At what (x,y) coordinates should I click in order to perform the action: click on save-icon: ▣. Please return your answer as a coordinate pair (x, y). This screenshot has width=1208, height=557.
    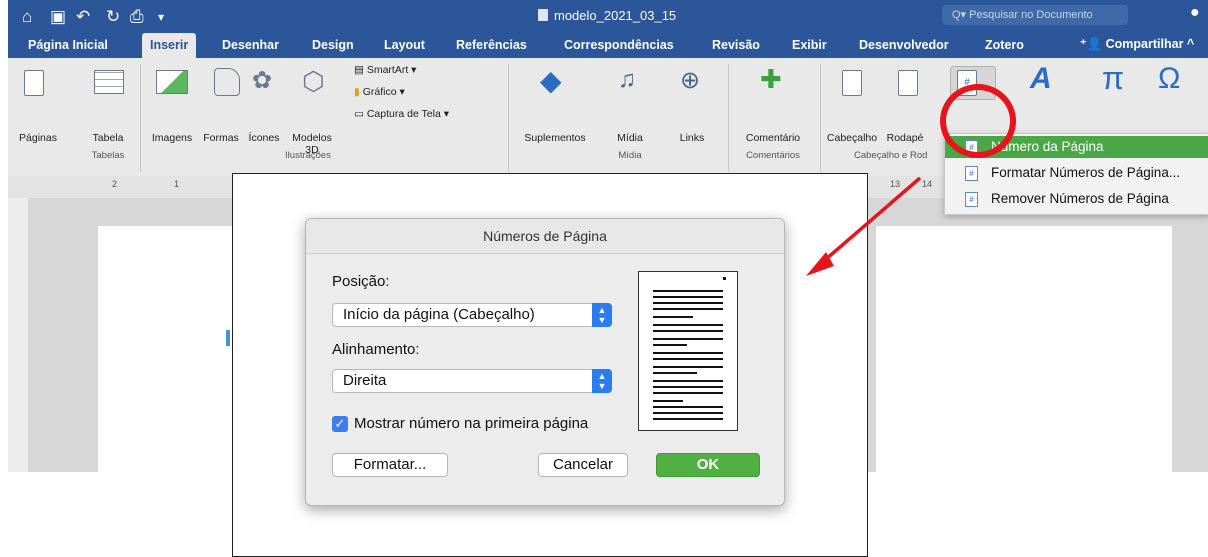
    Looking at the image, I should click on (58, 17).